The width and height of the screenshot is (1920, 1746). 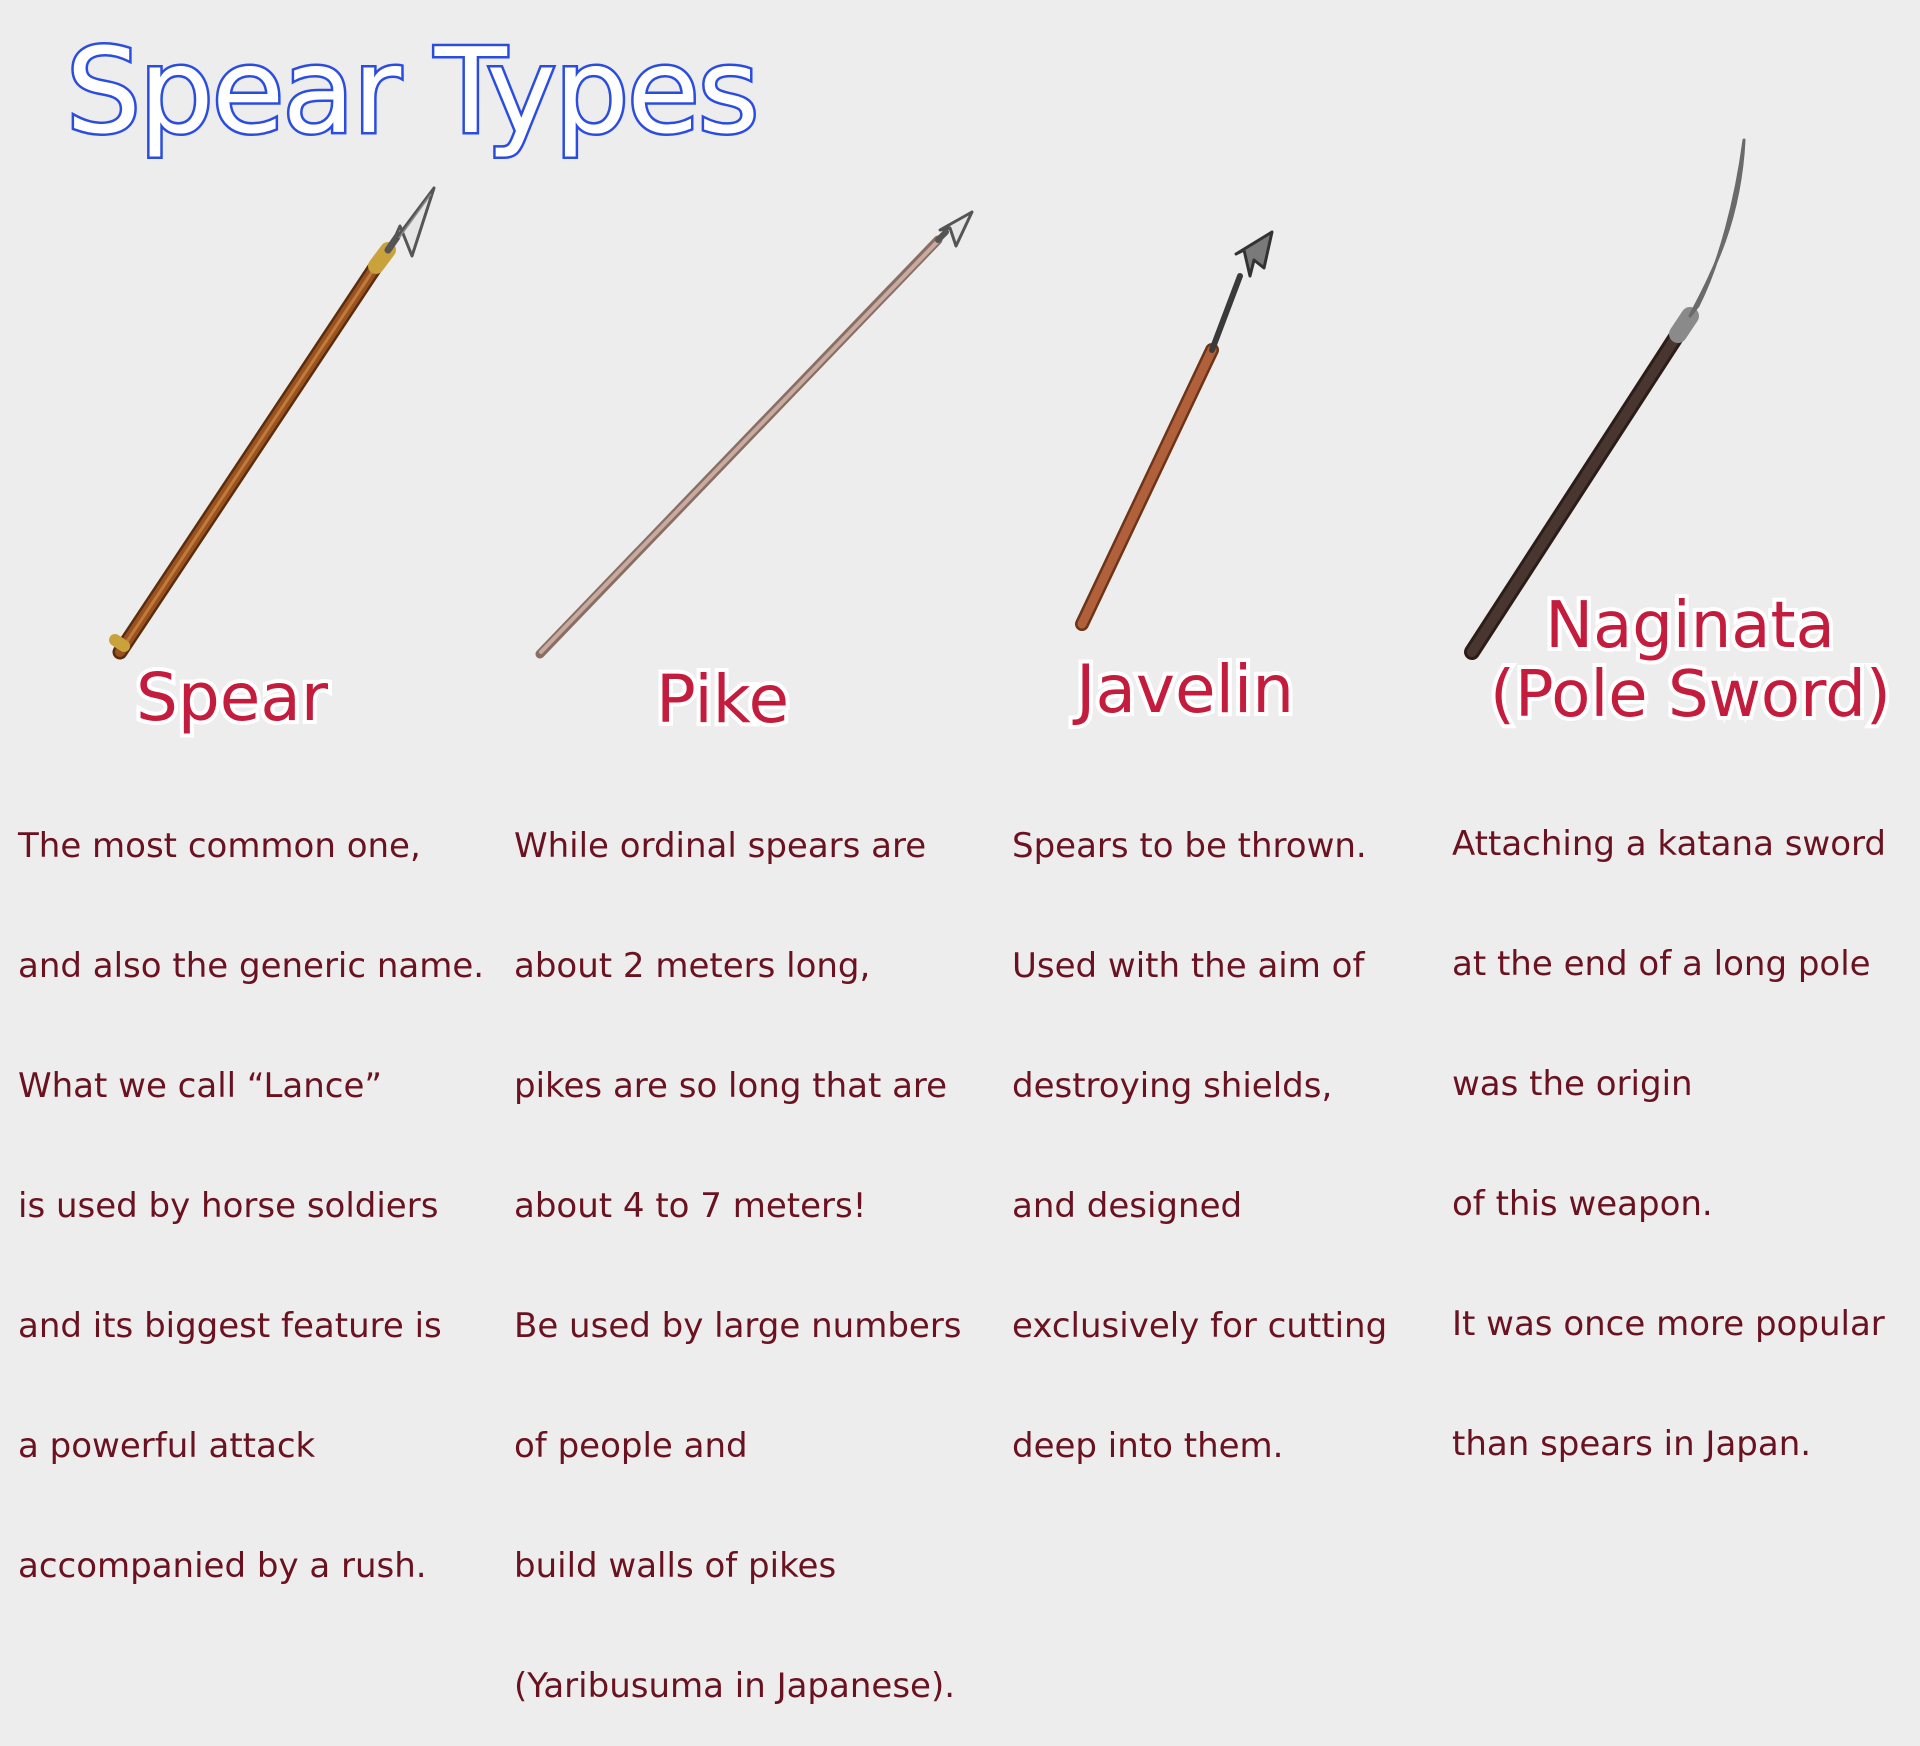 What do you see at coordinates (1690, 694) in the screenshot?
I see `weapon-name-line: (Pole Sword)` at bounding box center [1690, 694].